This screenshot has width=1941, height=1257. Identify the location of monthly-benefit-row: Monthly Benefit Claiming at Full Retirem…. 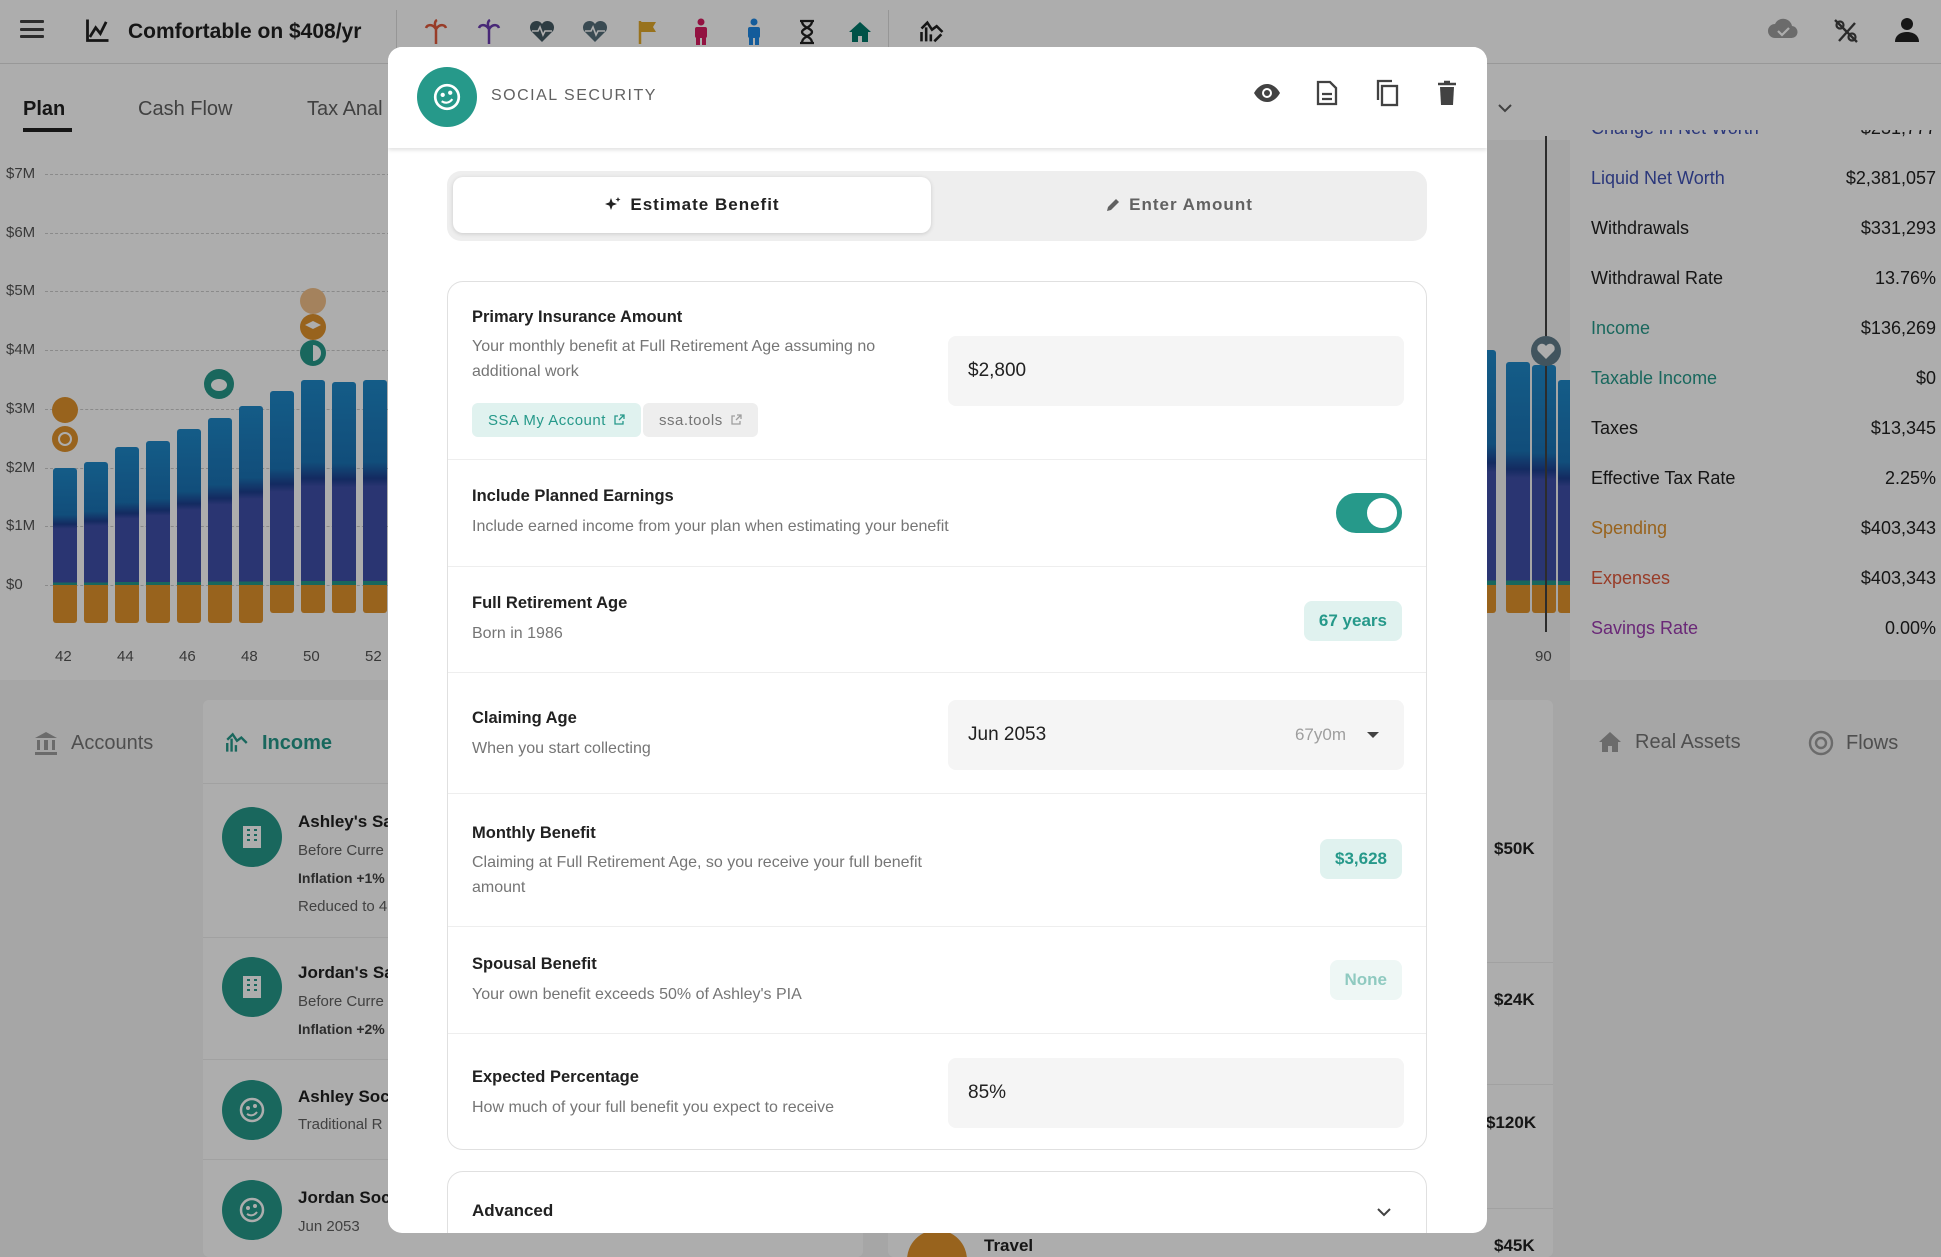
(937, 860).